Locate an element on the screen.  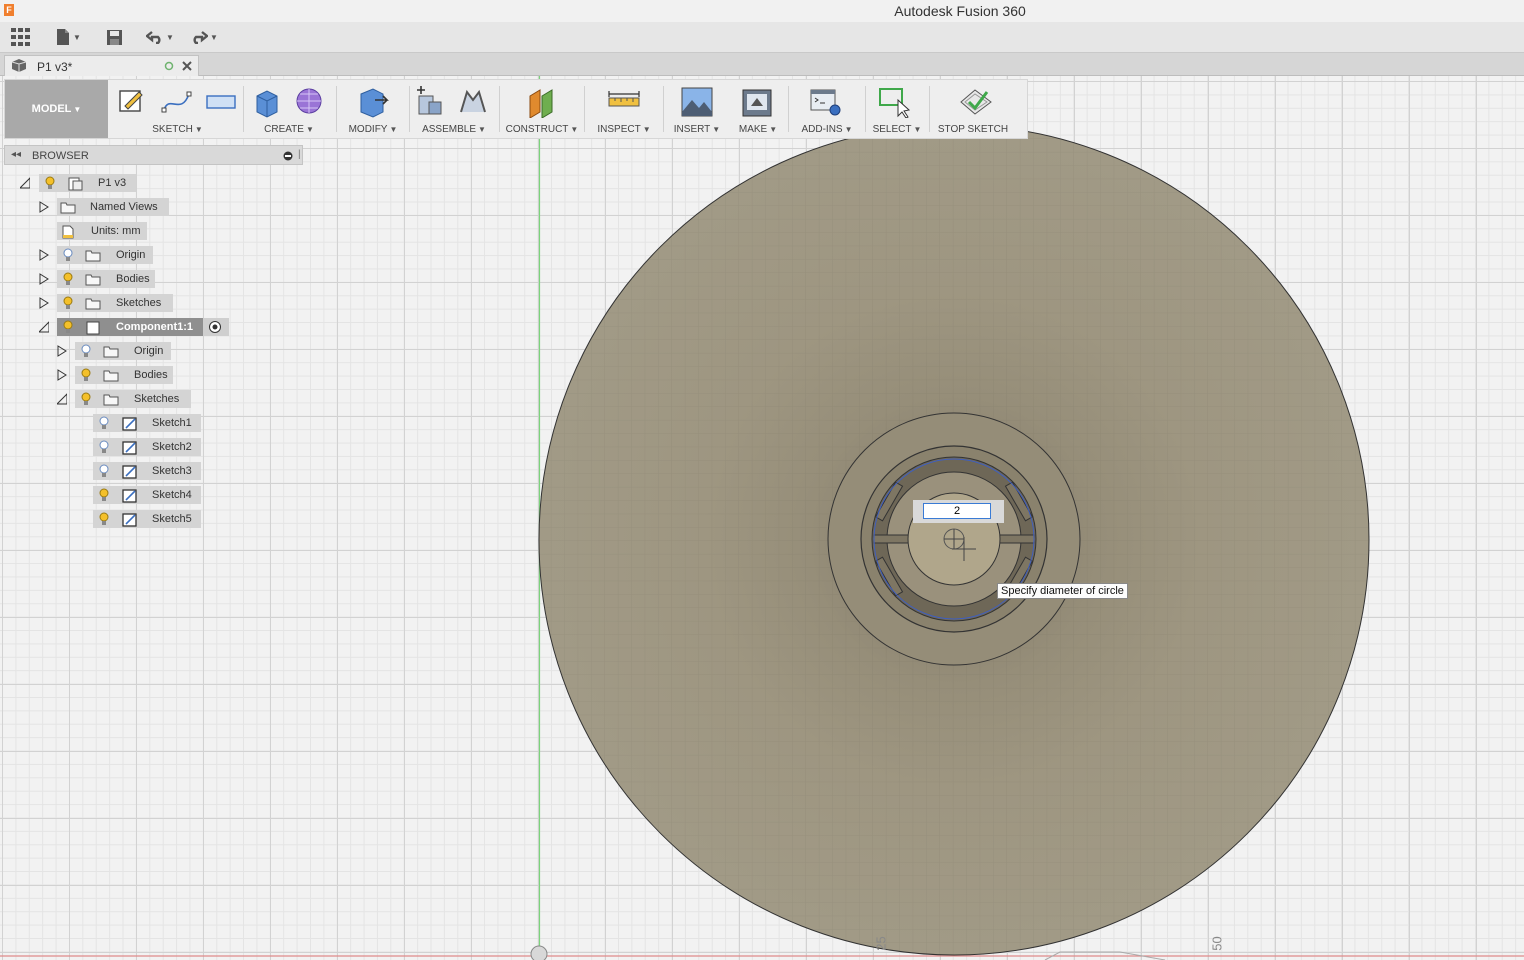
add-ins-group: ADD-INS ▼ is located at coordinates (827, 109).